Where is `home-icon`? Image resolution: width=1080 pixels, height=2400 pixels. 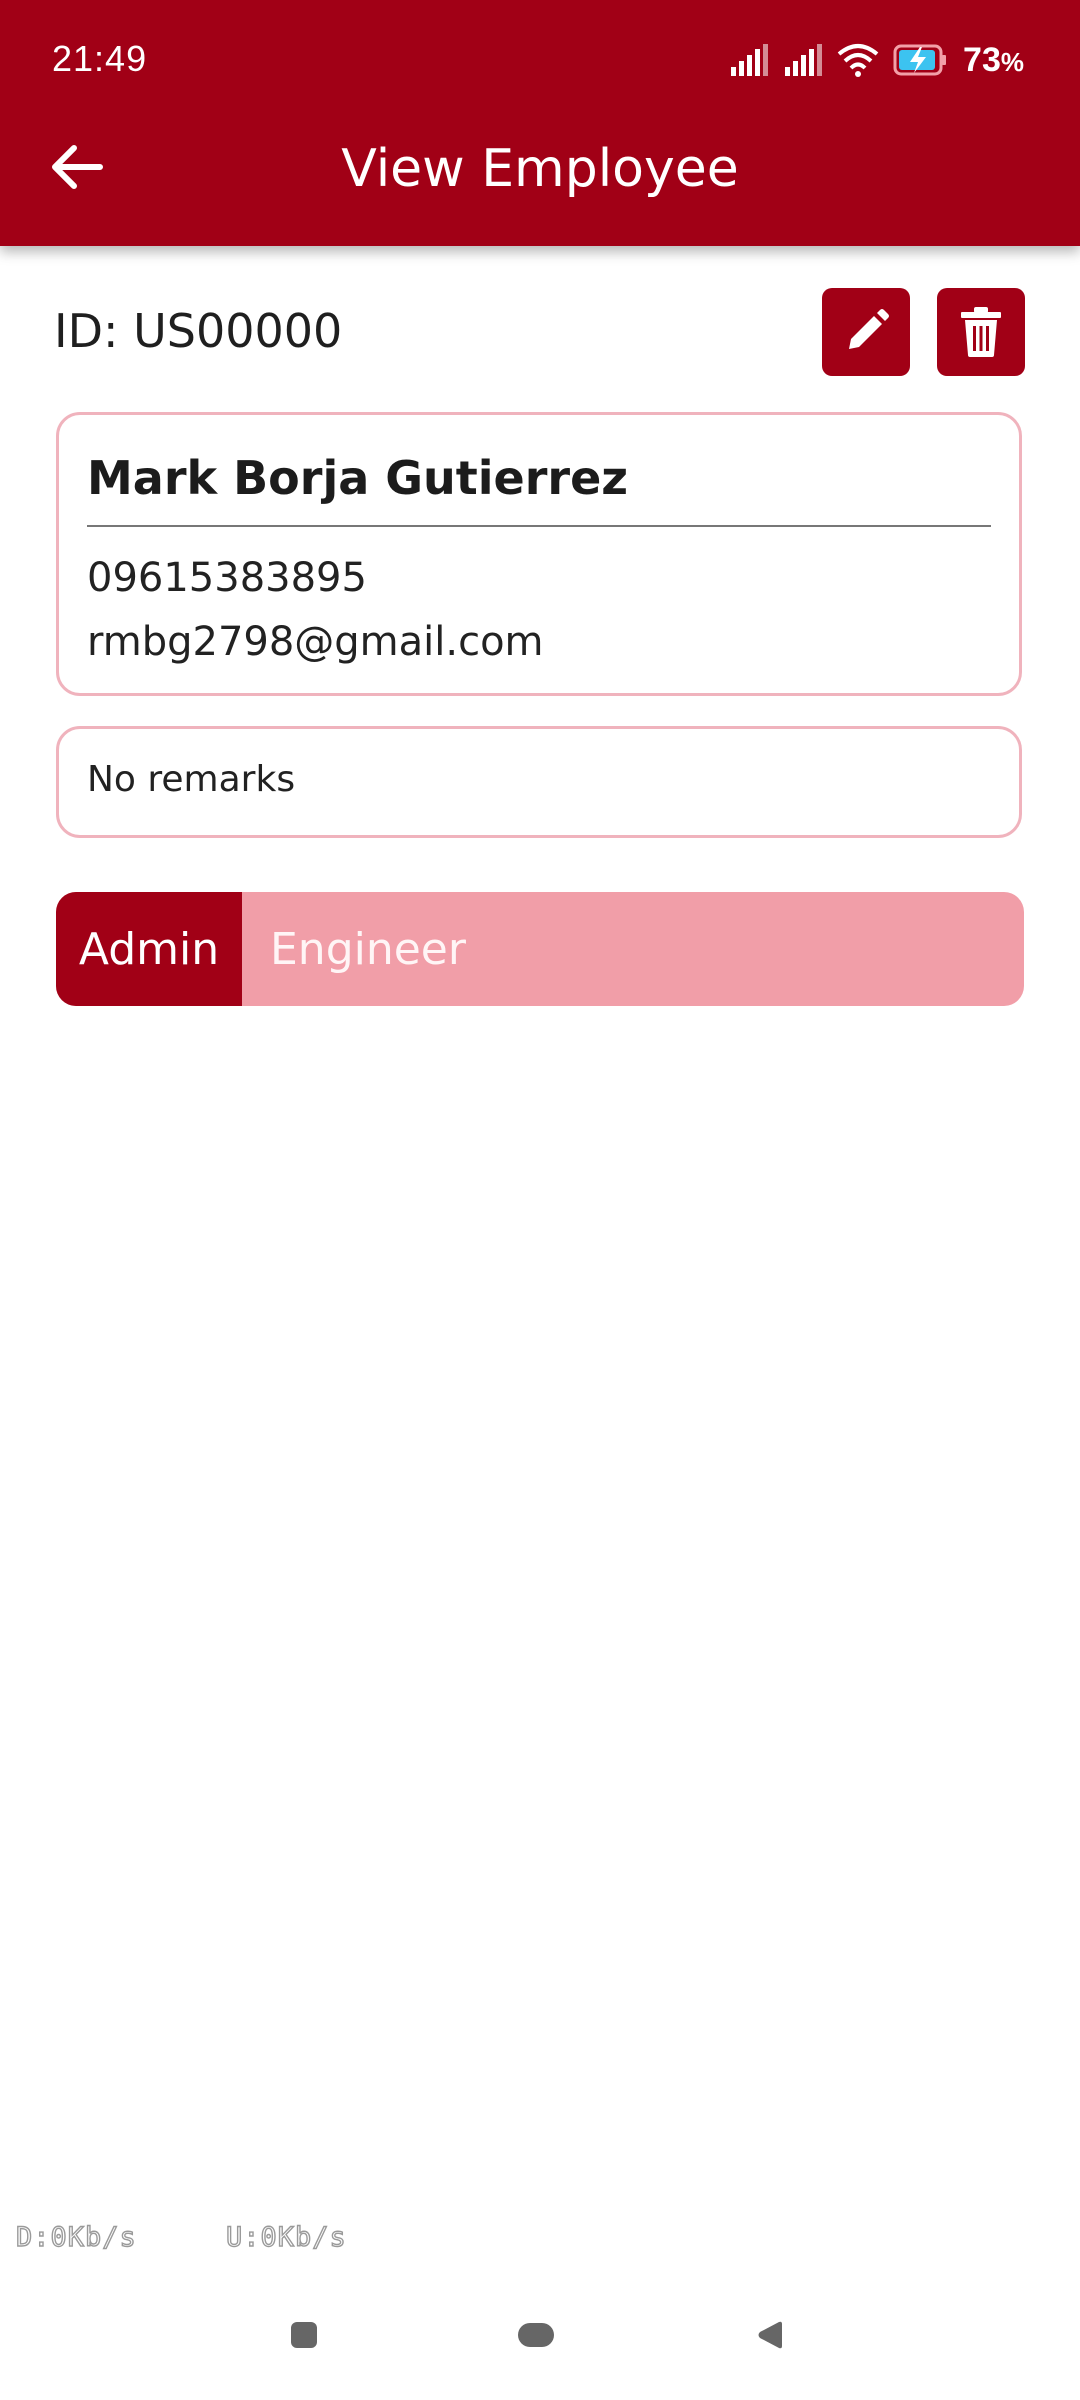 home-icon is located at coordinates (536, 2335).